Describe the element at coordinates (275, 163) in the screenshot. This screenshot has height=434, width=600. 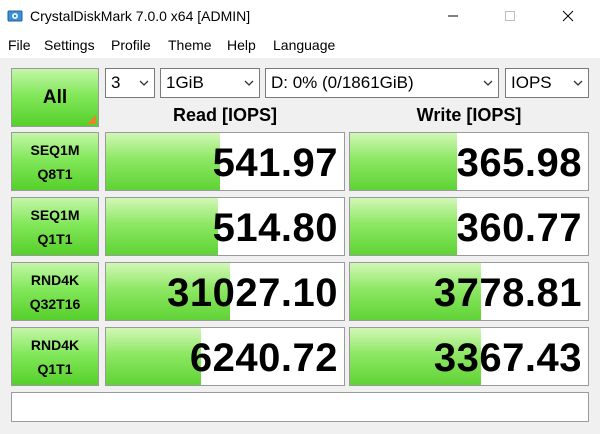
I see `read-value: 541.97` at that location.